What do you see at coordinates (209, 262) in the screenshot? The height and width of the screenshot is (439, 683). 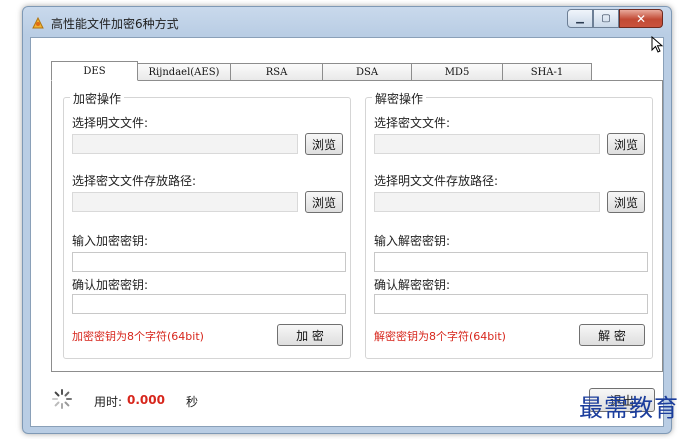 I see `encrypt-key-input` at bounding box center [209, 262].